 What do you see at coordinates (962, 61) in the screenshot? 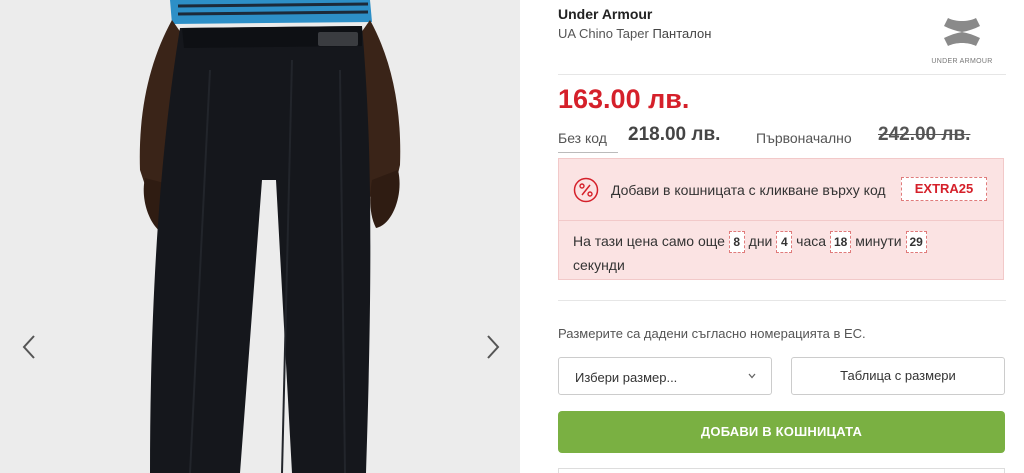
I see `brand-logo-text: UNDER ARMOUR` at bounding box center [962, 61].